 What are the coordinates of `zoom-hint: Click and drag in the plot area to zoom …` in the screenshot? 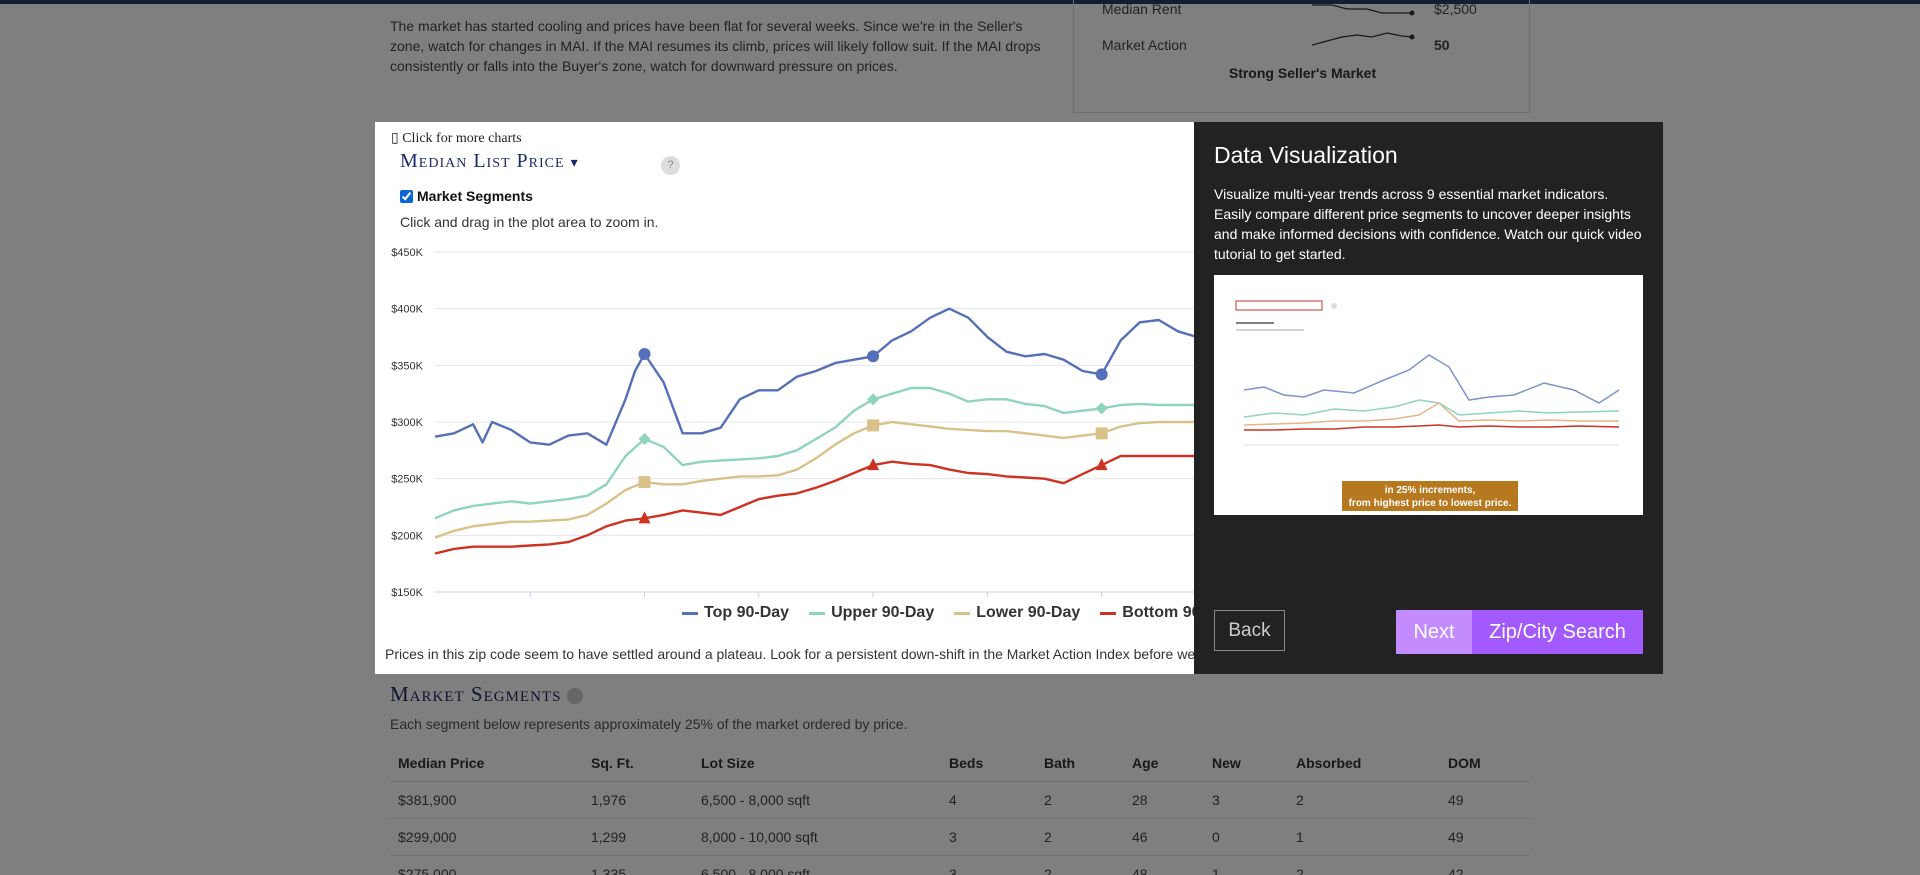 It's located at (529, 222).